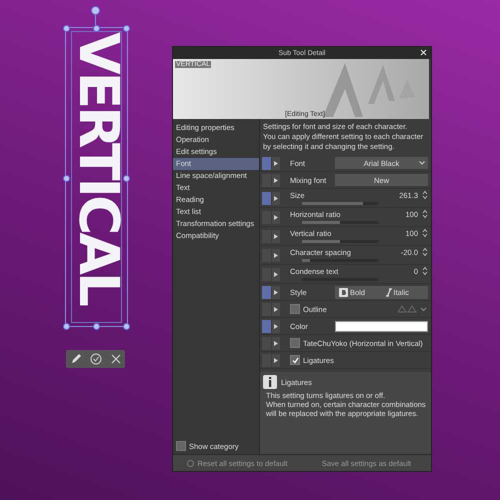  I want to click on pencil-icon, so click(76, 359).